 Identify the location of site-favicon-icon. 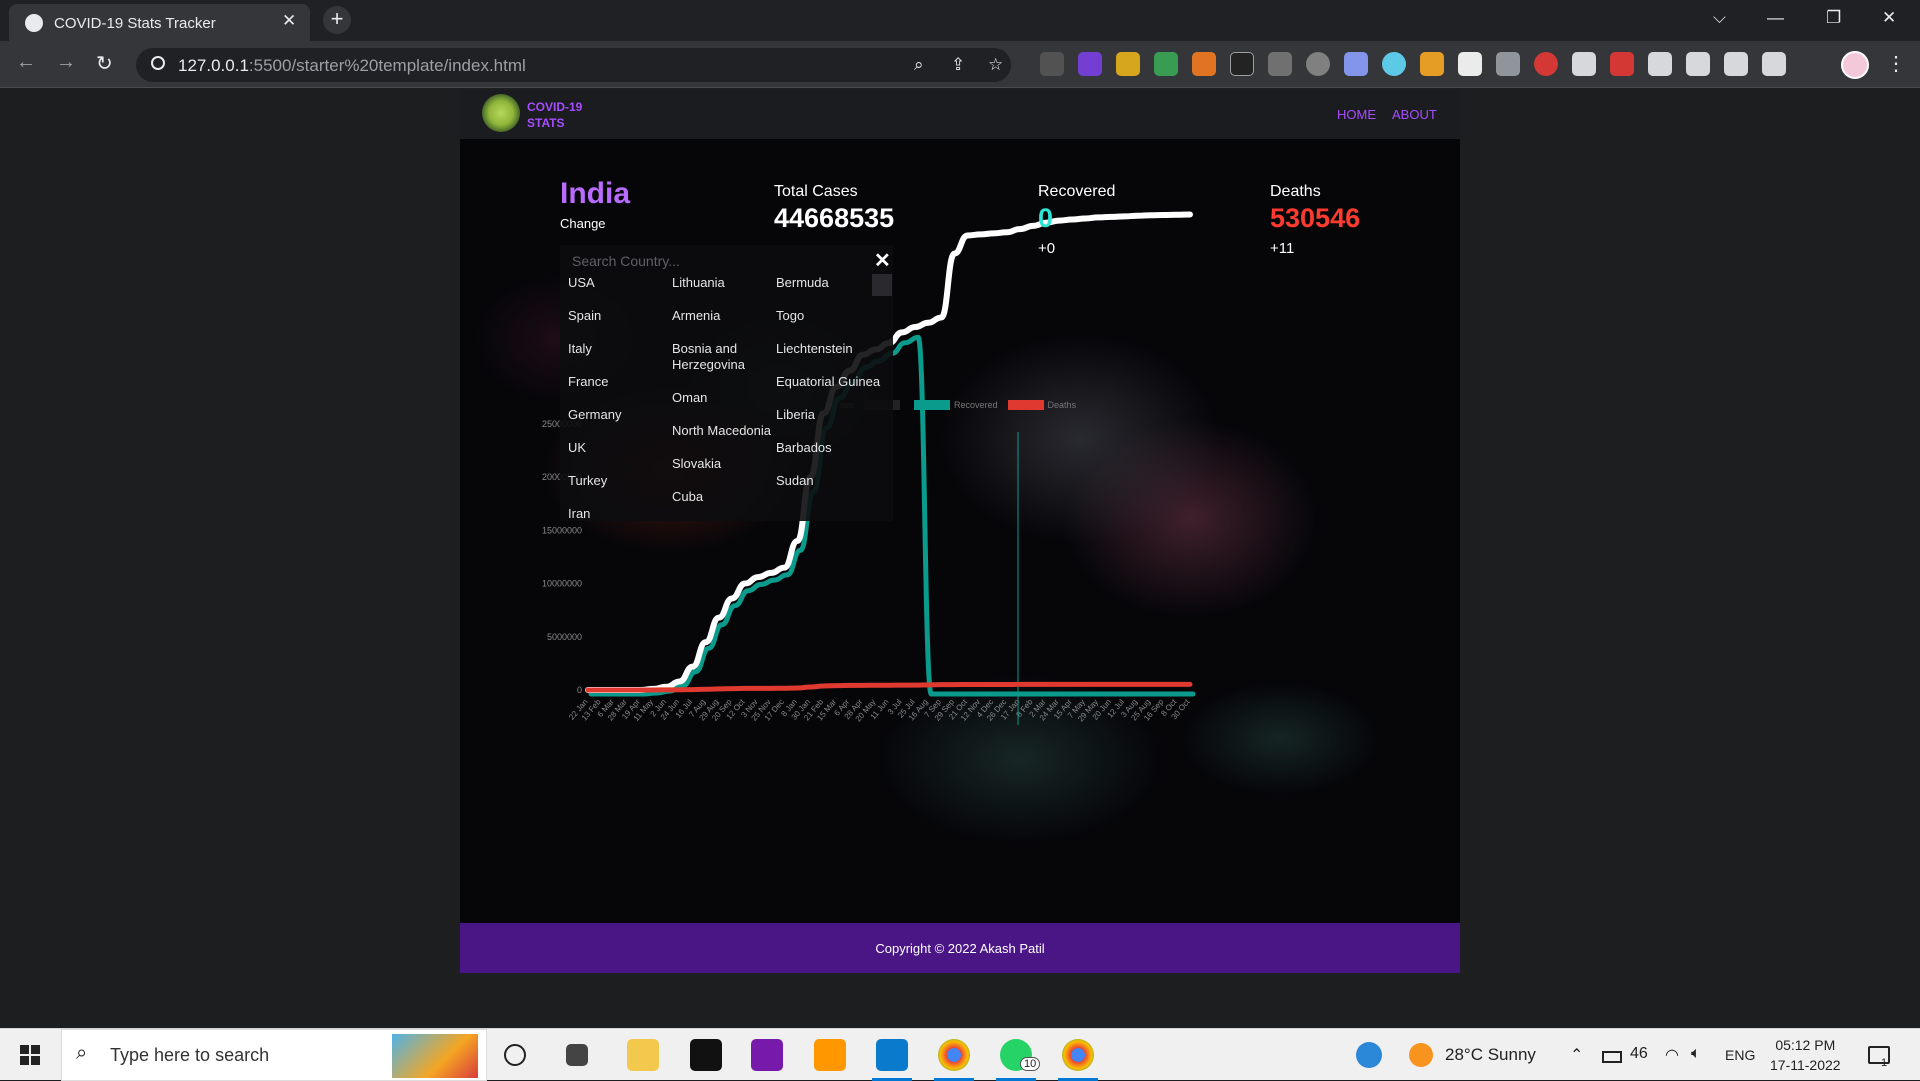
(34, 23).